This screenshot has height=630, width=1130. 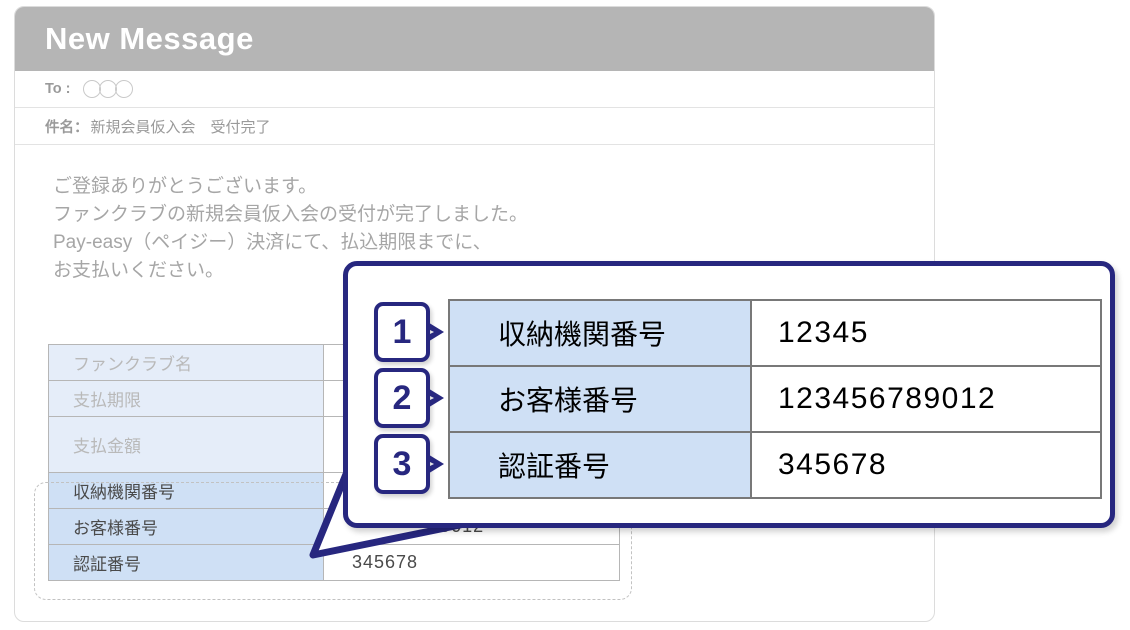 What do you see at coordinates (402, 464) in the screenshot?
I see `step-badge-3: 3` at bounding box center [402, 464].